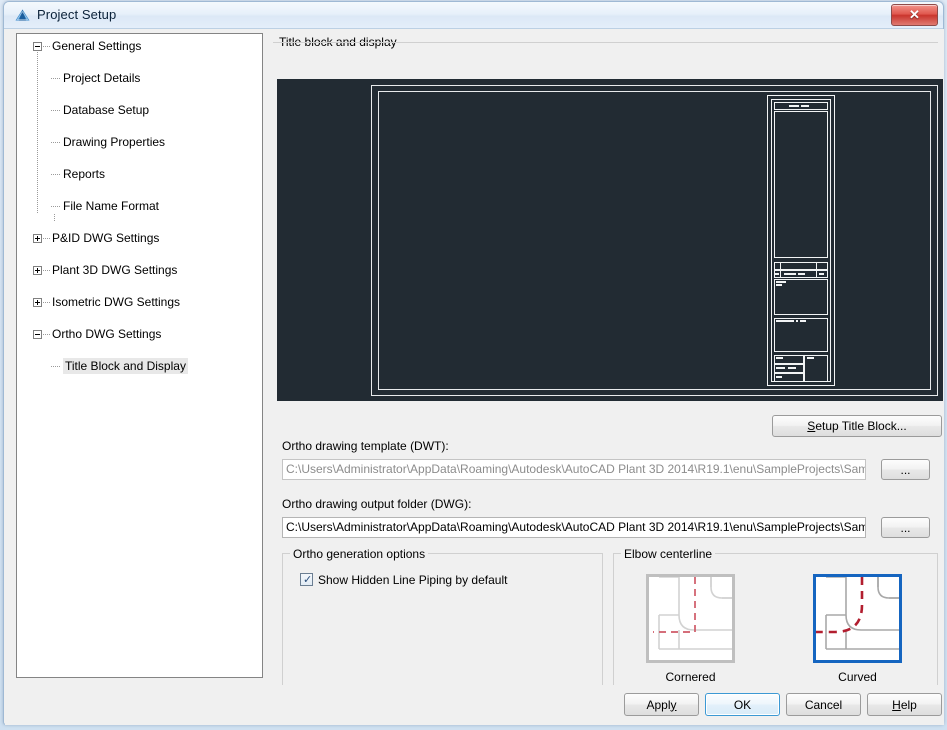 This screenshot has height=730, width=947. I want to click on ortho-template-label: Ortho drawing template (DWT):, so click(365, 446).